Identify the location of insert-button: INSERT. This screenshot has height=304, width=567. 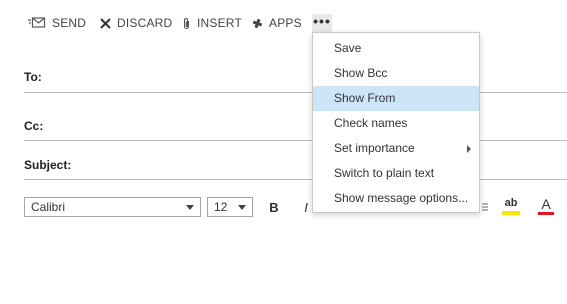
(212, 23).